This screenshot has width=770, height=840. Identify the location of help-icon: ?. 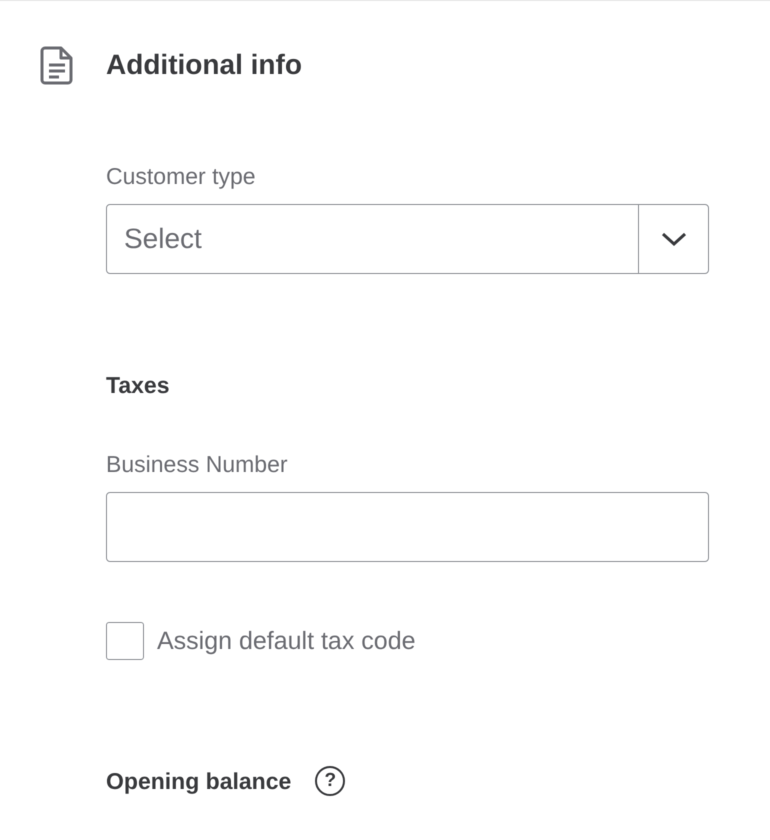
(330, 781).